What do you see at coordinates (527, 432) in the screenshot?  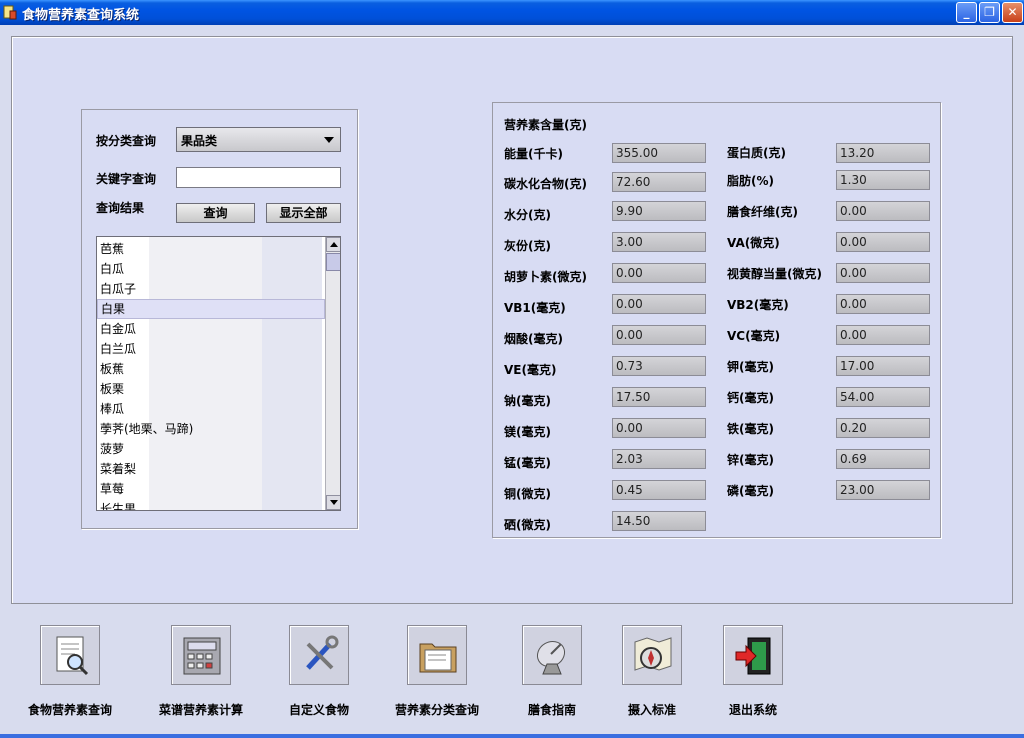 I see `nutrient-label: 镁(毫克)` at bounding box center [527, 432].